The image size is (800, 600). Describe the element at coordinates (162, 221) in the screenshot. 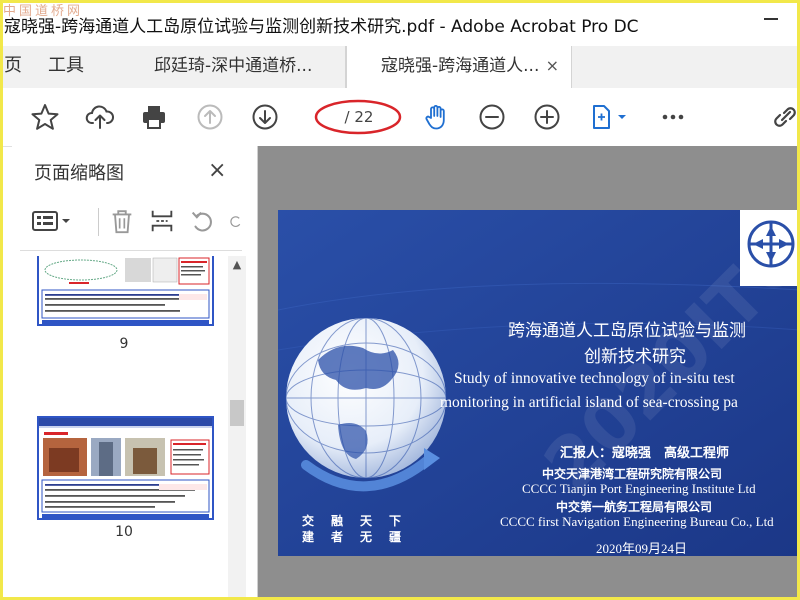

I see `extract-pages-icon` at that location.